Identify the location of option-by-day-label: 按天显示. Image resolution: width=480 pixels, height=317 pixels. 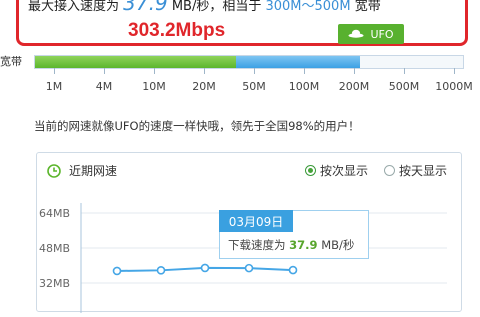
(422, 171).